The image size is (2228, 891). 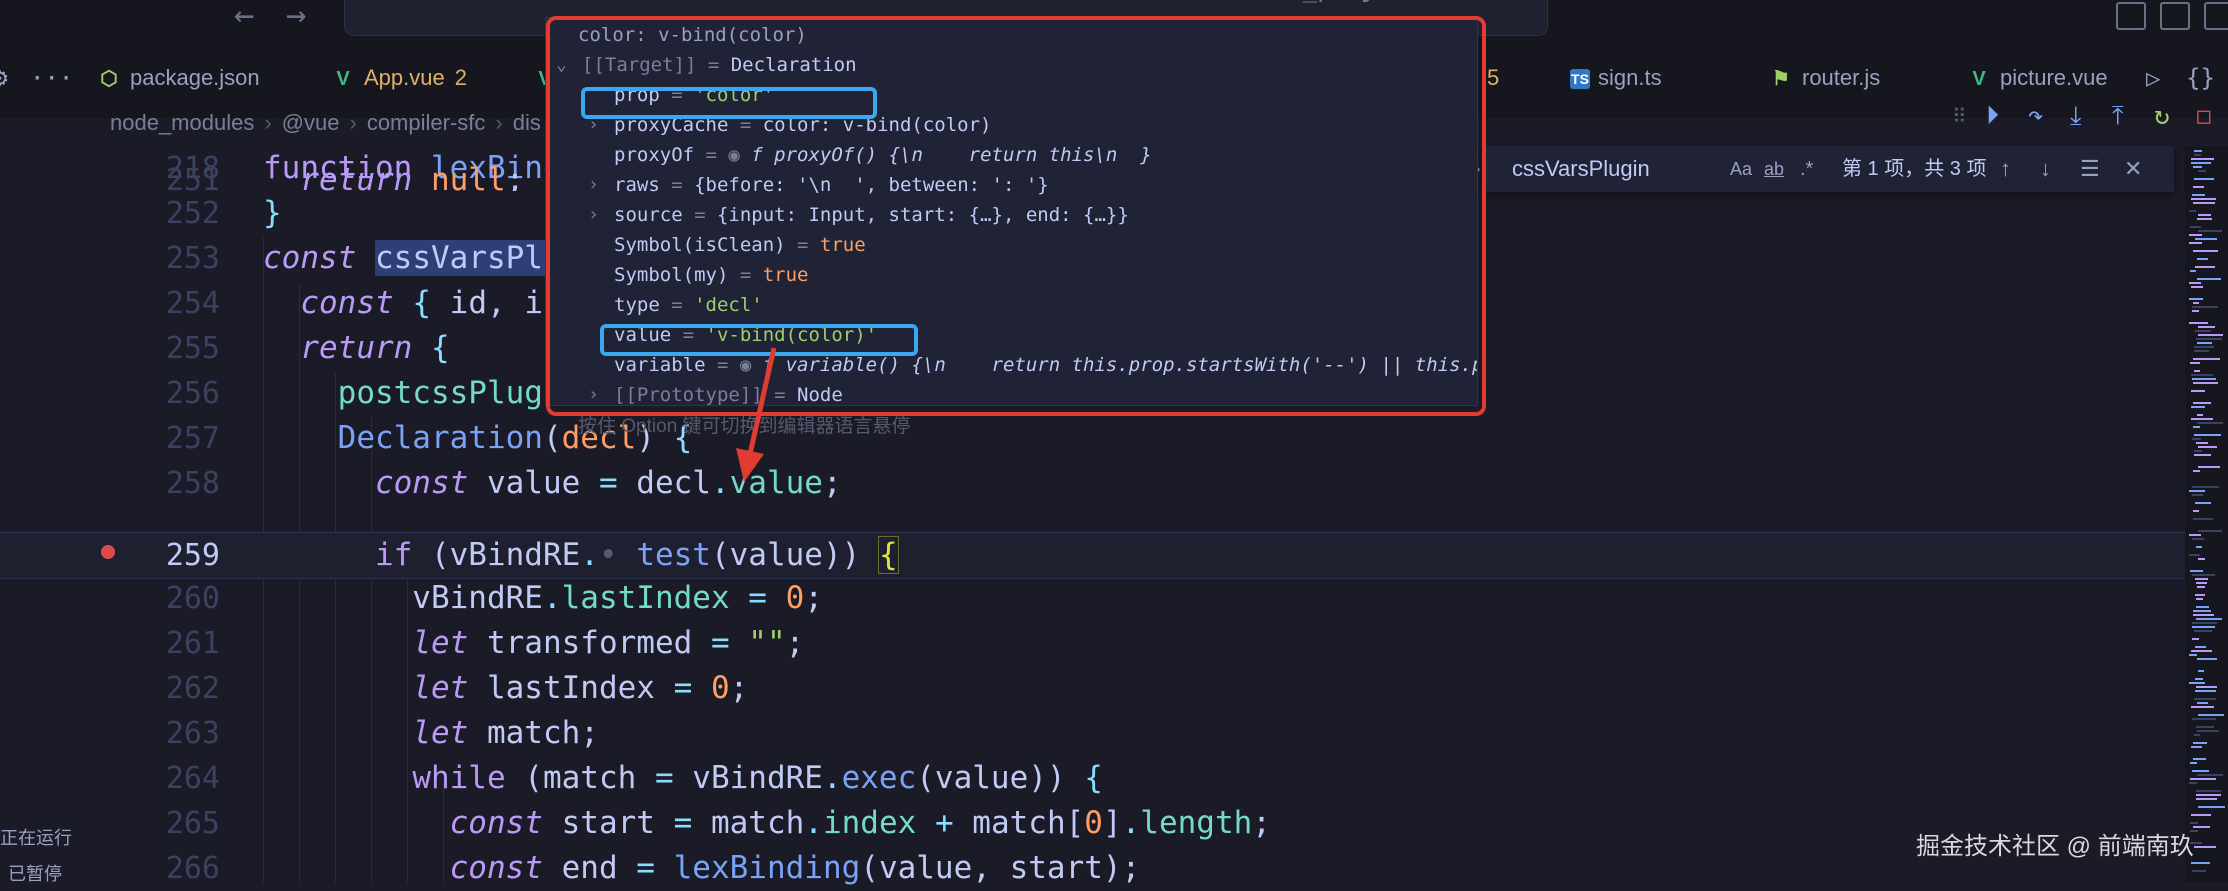 I want to click on arrow-up-icon: ↑, so click(x=2005, y=169).